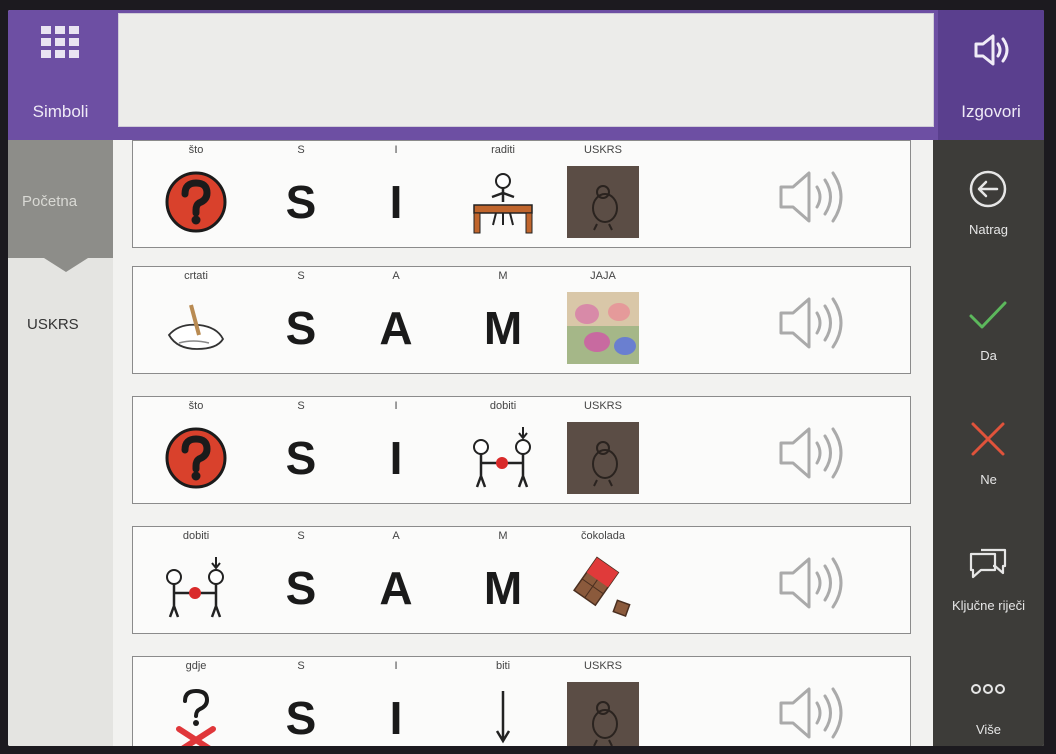 Image resolution: width=1056 pixels, height=754 pixels. What do you see at coordinates (988, 439) in the screenshot?
I see `cross-icon` at bounding box center [988, 439].